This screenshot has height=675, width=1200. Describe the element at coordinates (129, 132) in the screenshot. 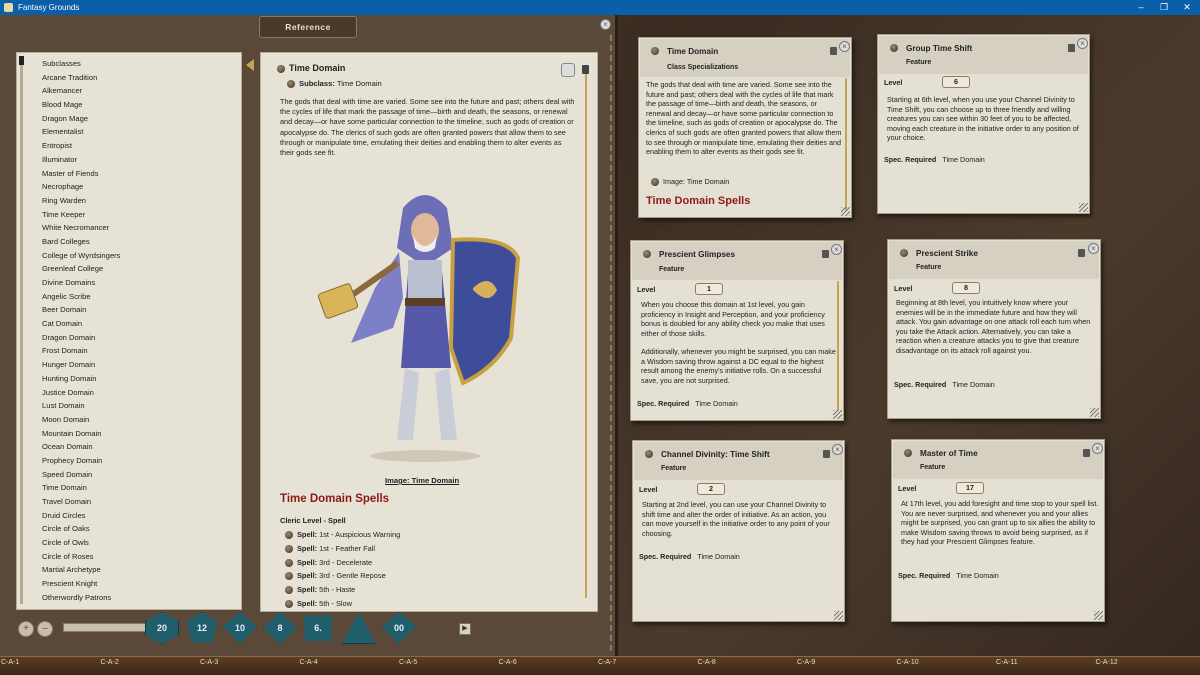

I see `list-item: Elementalist` at that location.